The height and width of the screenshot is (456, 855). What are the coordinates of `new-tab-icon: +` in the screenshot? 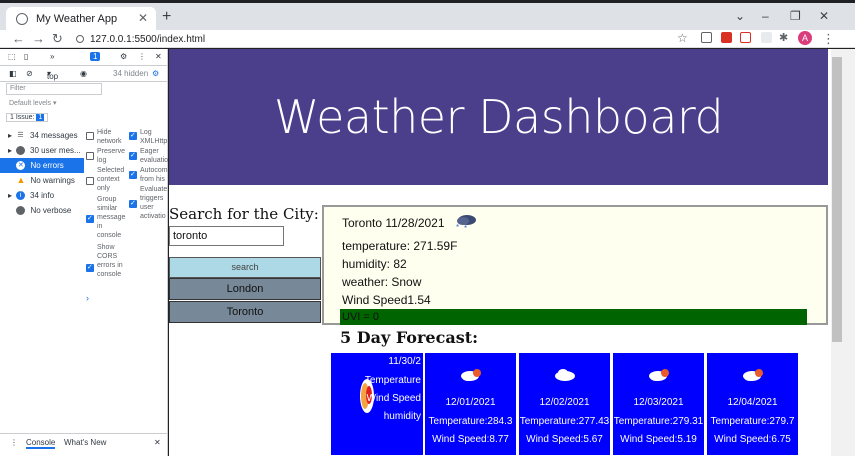 It's located at (166, 17).